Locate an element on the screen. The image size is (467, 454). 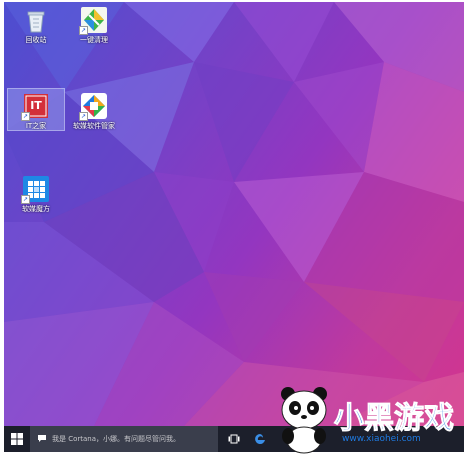
task-view-icon is located at coordinates (234, 439).